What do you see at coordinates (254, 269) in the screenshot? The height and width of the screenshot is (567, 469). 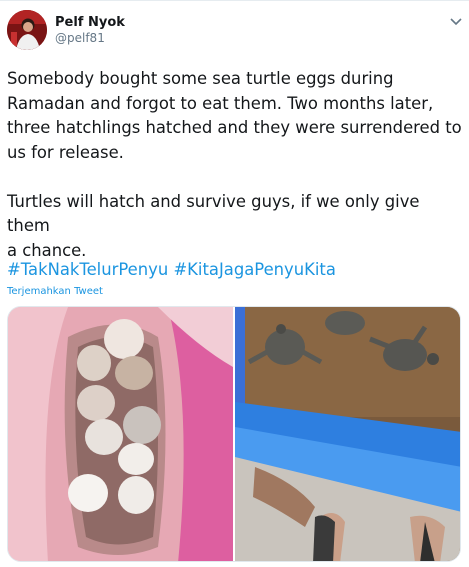 I see `hashtag-link: #KitaJagaPenyuKita` at bounding box center [254, 269].